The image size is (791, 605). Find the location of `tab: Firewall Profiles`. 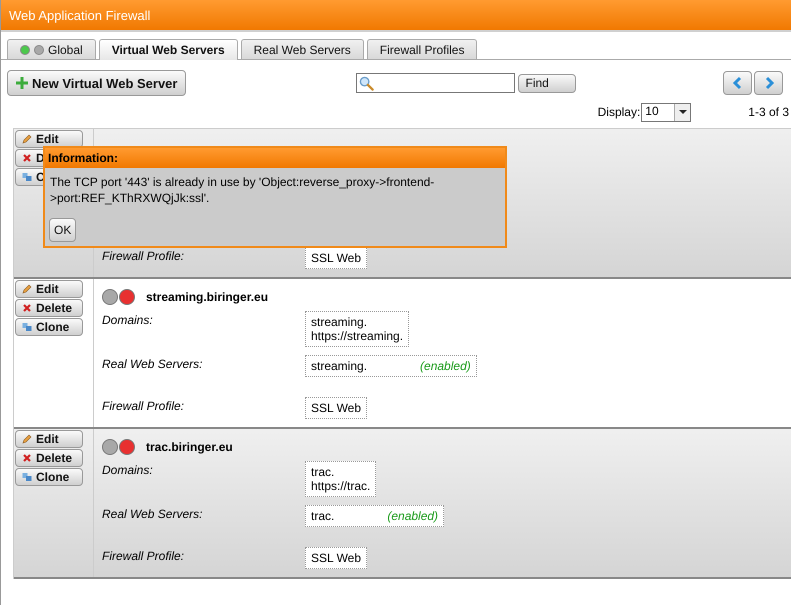

tab: Firewall Profiles is located at coordinates (422, 49).